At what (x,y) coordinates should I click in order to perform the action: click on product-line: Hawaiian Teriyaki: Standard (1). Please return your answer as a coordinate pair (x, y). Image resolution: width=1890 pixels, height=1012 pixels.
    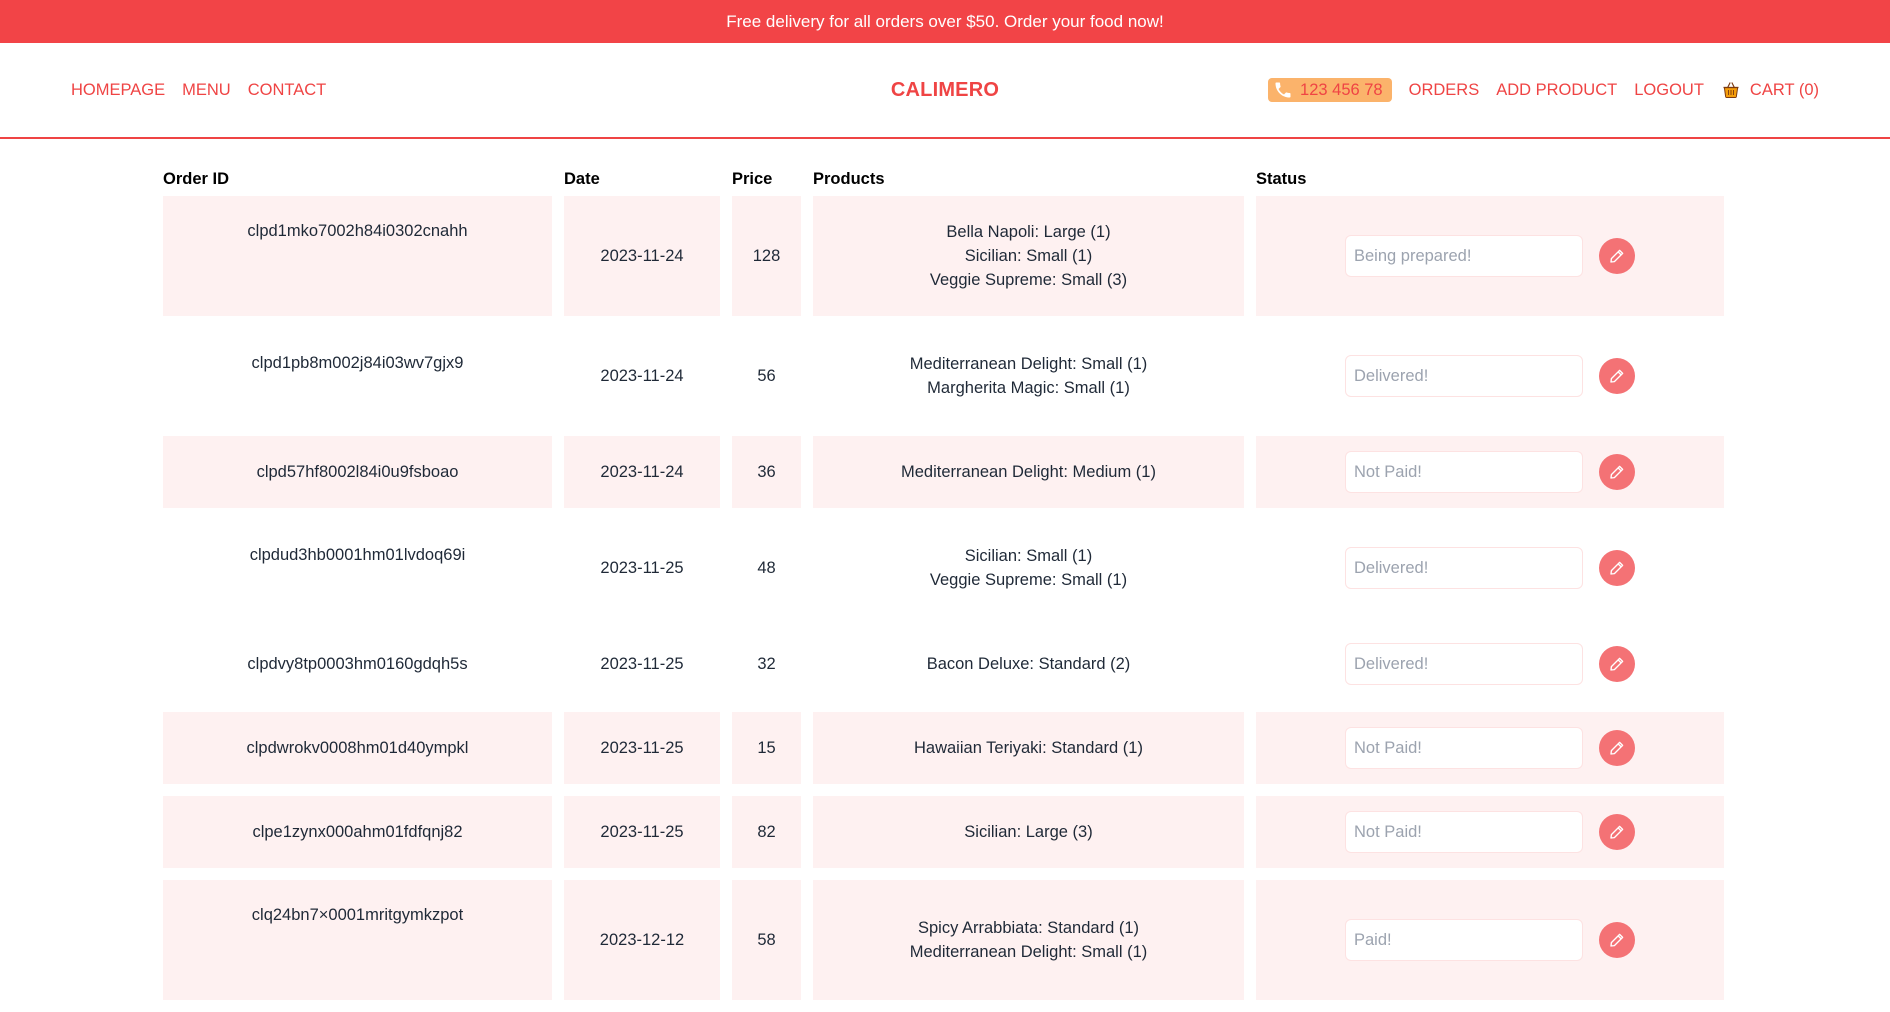
    Looking at the image, I should click on (1028, 748).